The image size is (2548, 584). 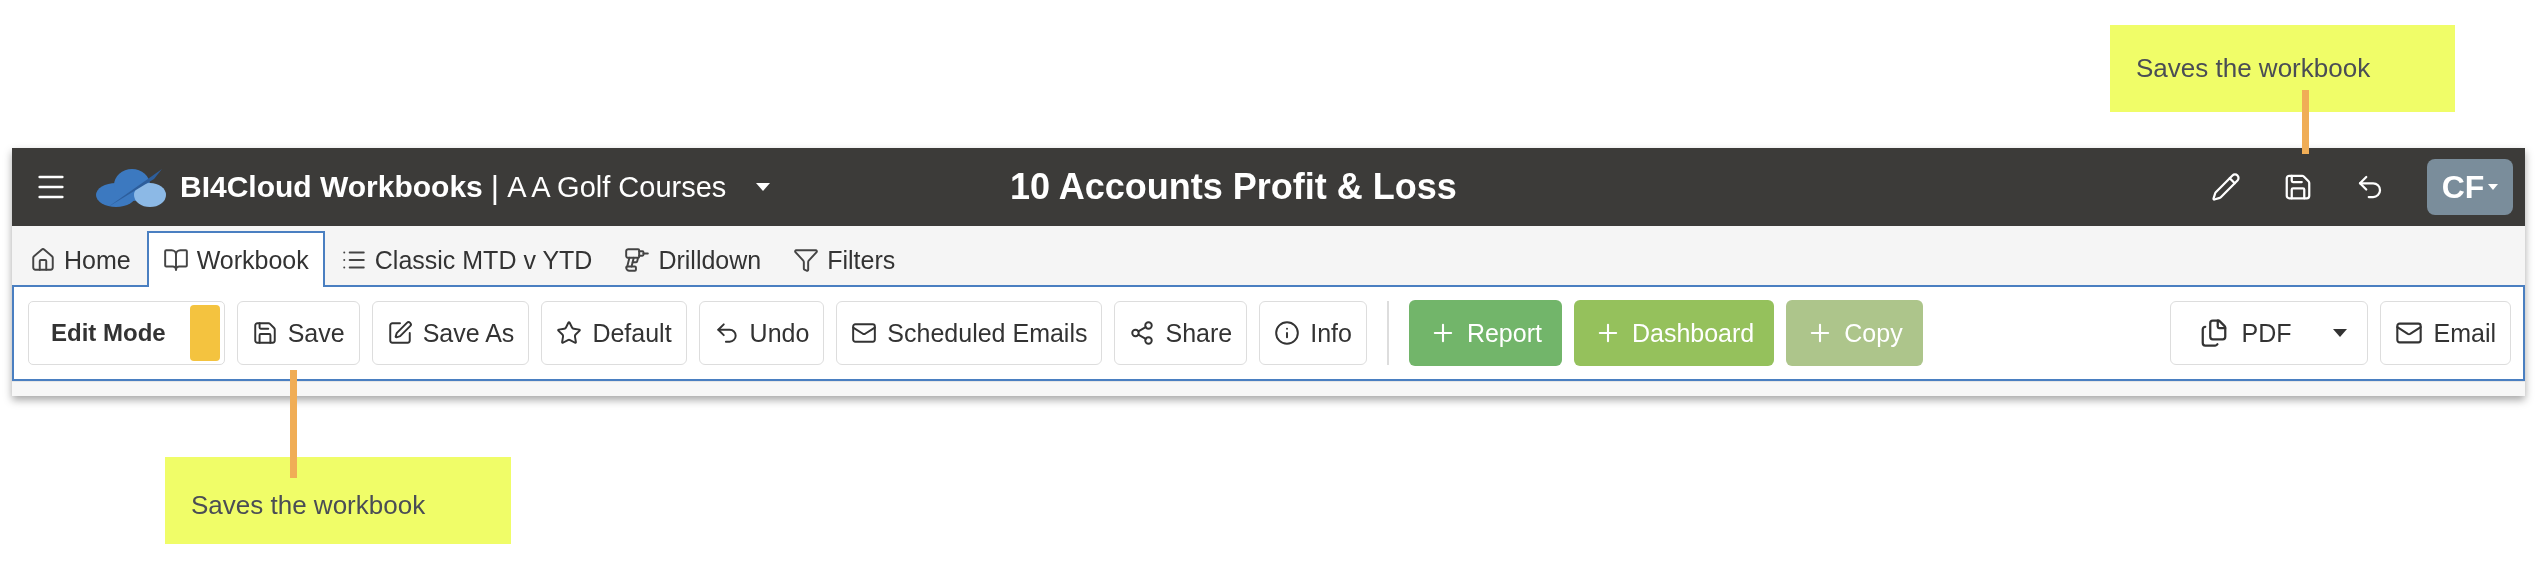 I want to click on tab: Home, so click(x=80, y=259).